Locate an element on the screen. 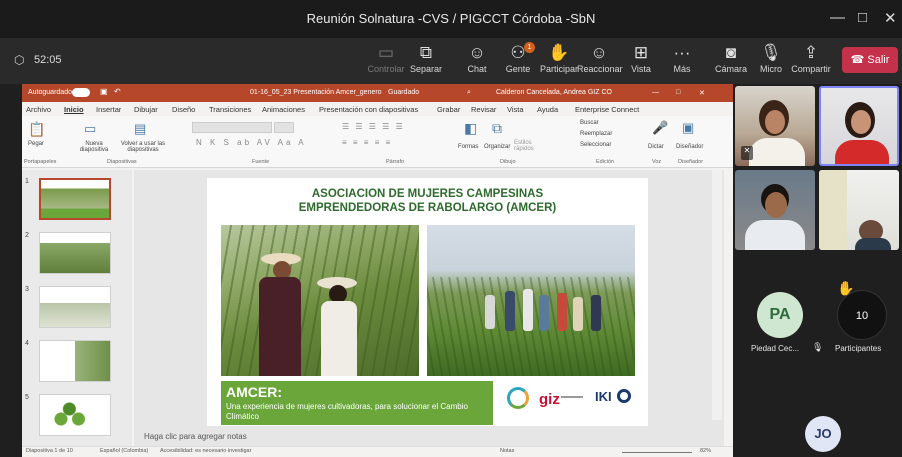  paste-button: Pegar is located at coordinates (36, 144).